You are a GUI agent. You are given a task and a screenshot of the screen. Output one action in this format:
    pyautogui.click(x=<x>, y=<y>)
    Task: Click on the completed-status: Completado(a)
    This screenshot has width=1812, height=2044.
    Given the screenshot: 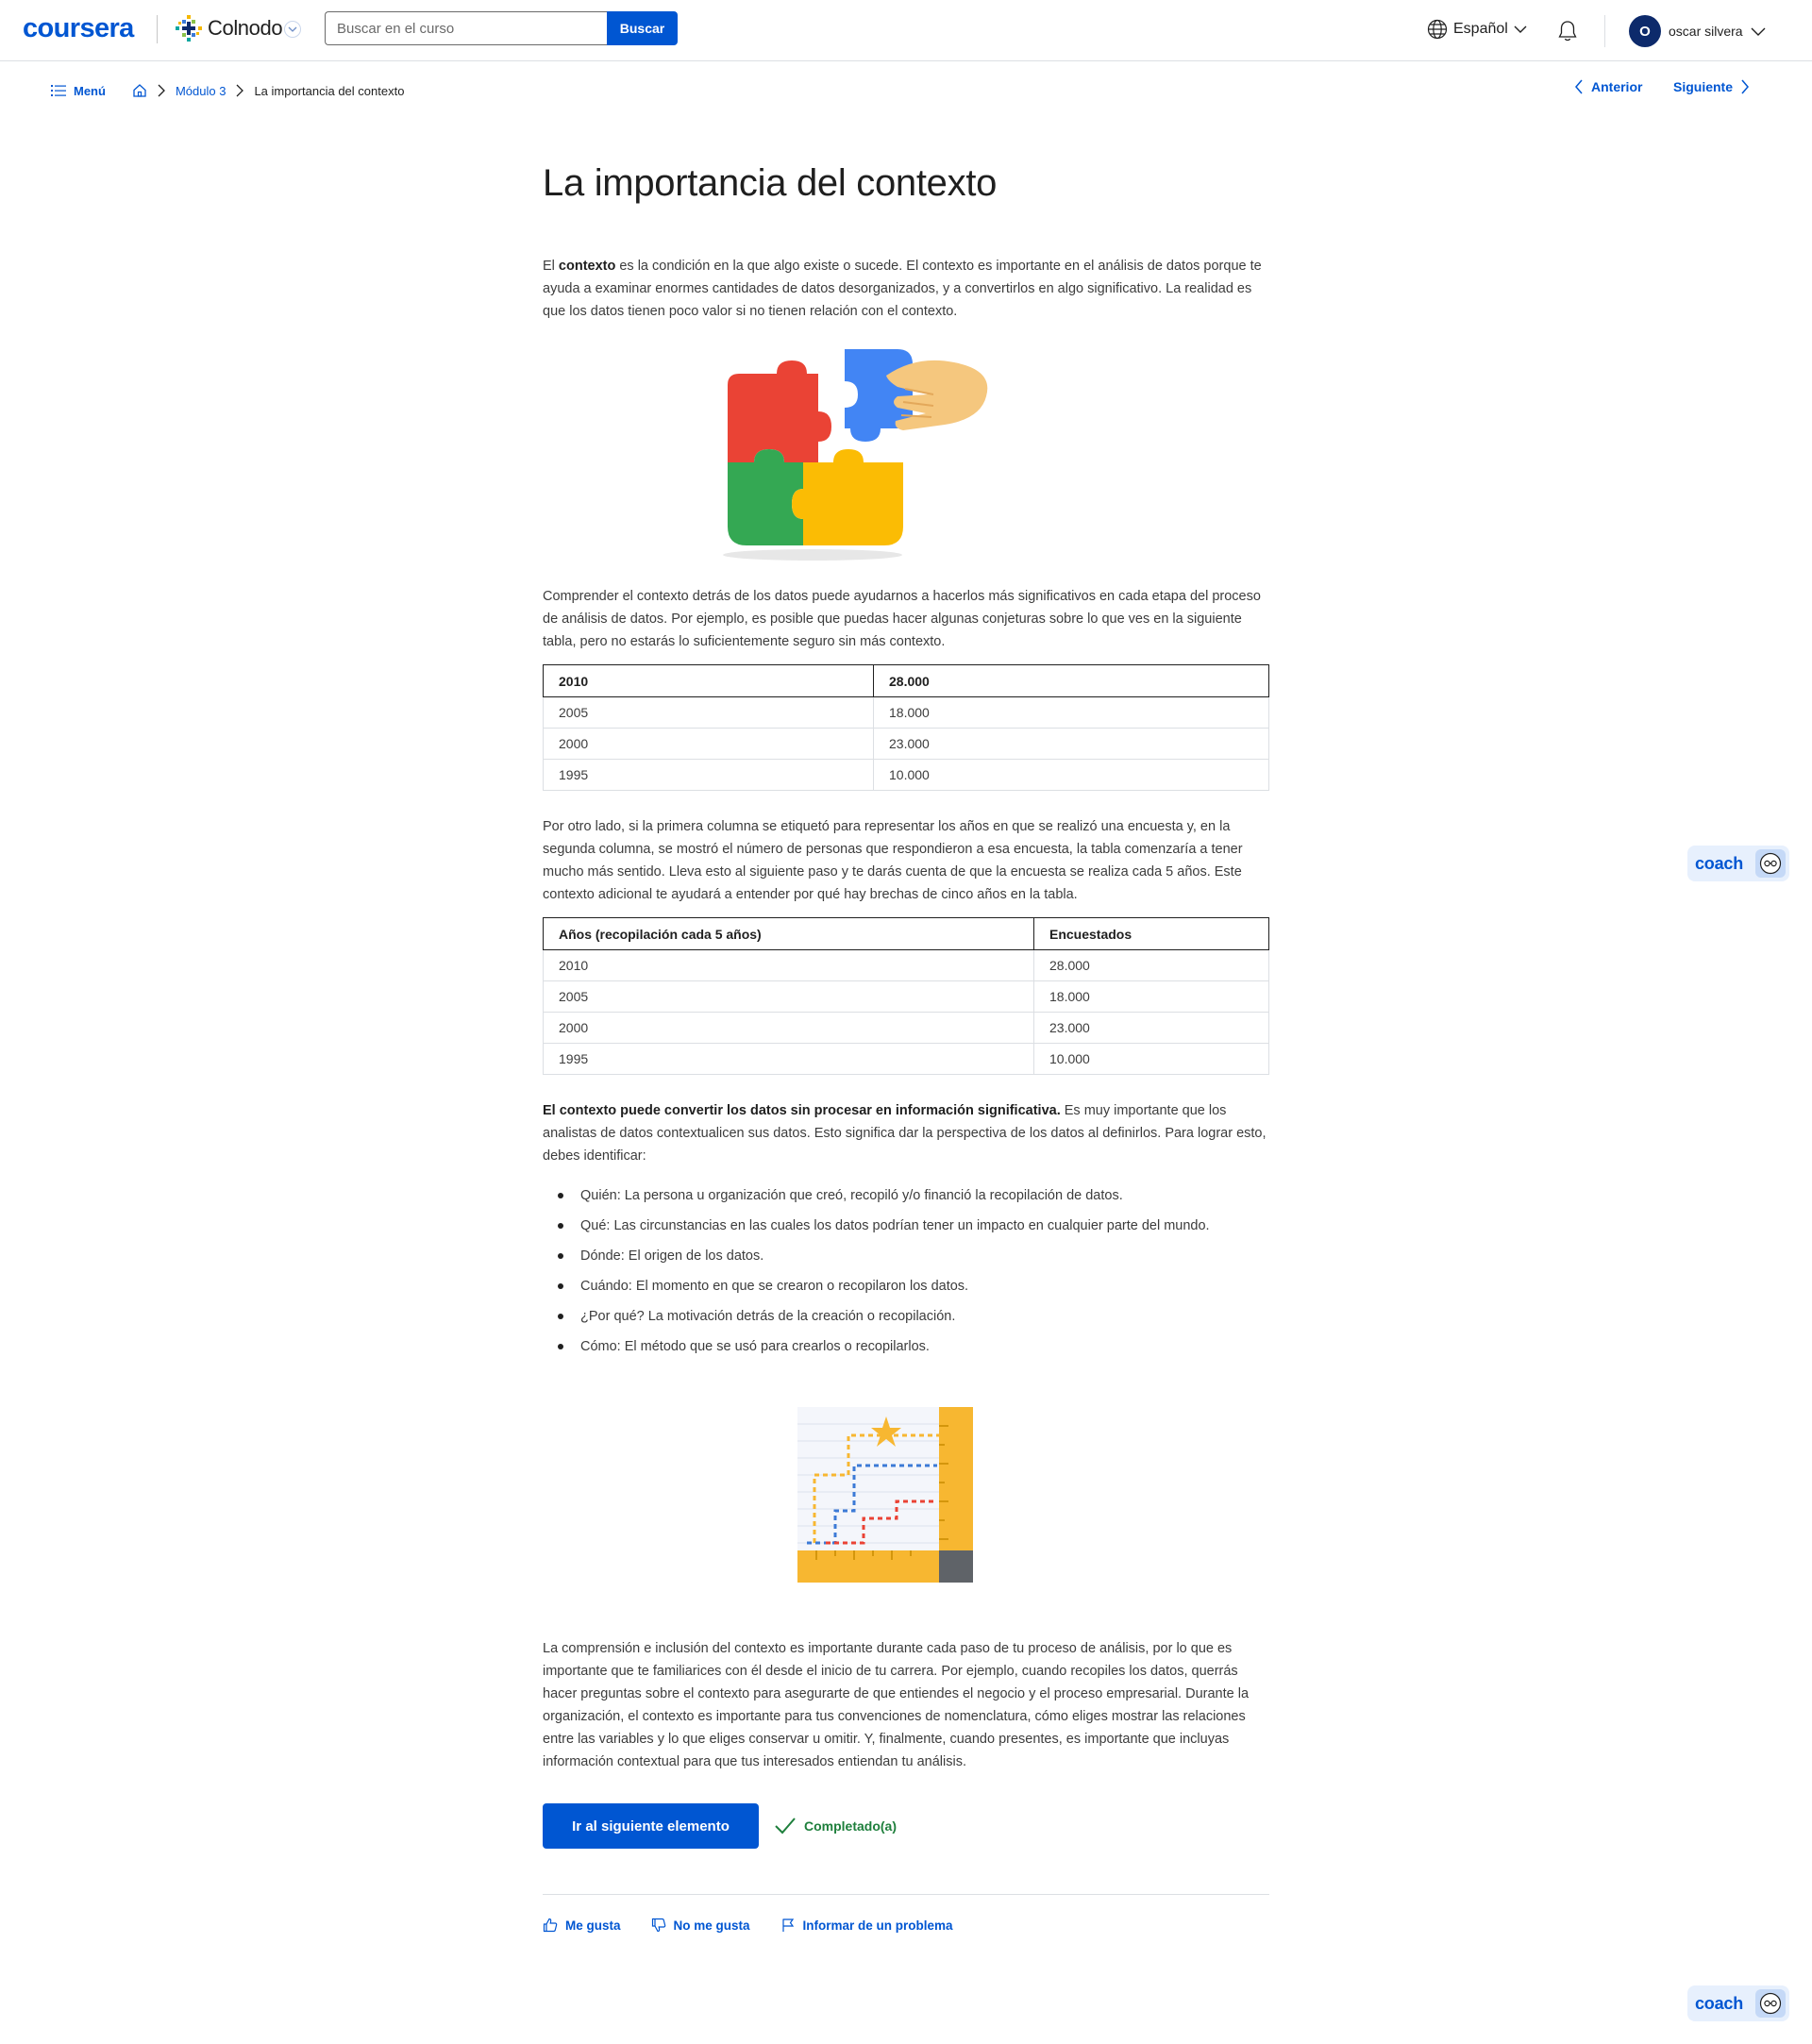 What is the action you would take?
    pyautogui.click(x=835, y=1826)
    